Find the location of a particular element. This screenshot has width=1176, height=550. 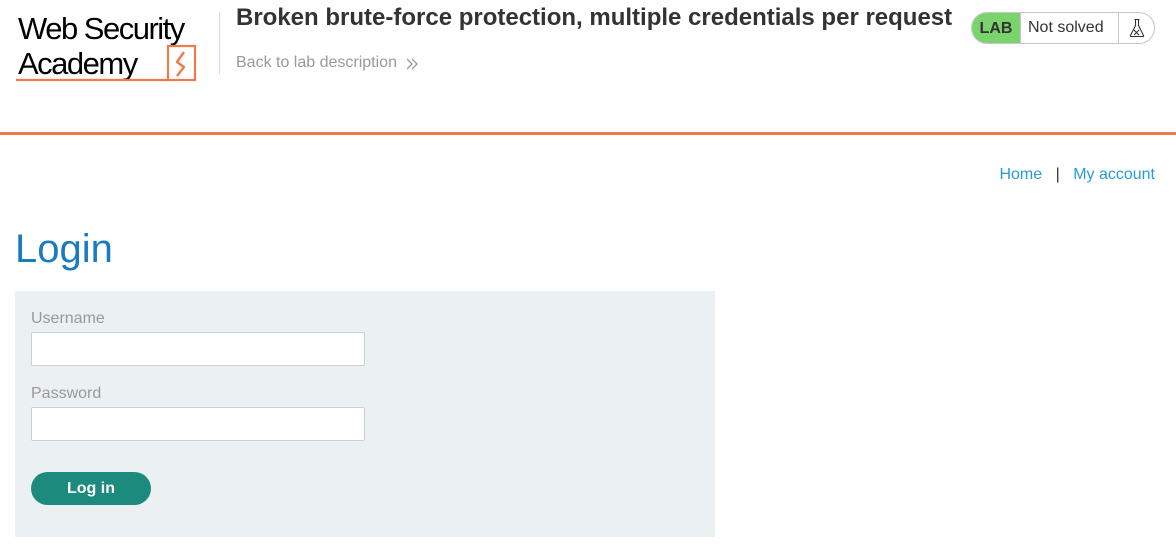

web-security-academy-logo: Web Security Academy is located at coordinates (117, 46).